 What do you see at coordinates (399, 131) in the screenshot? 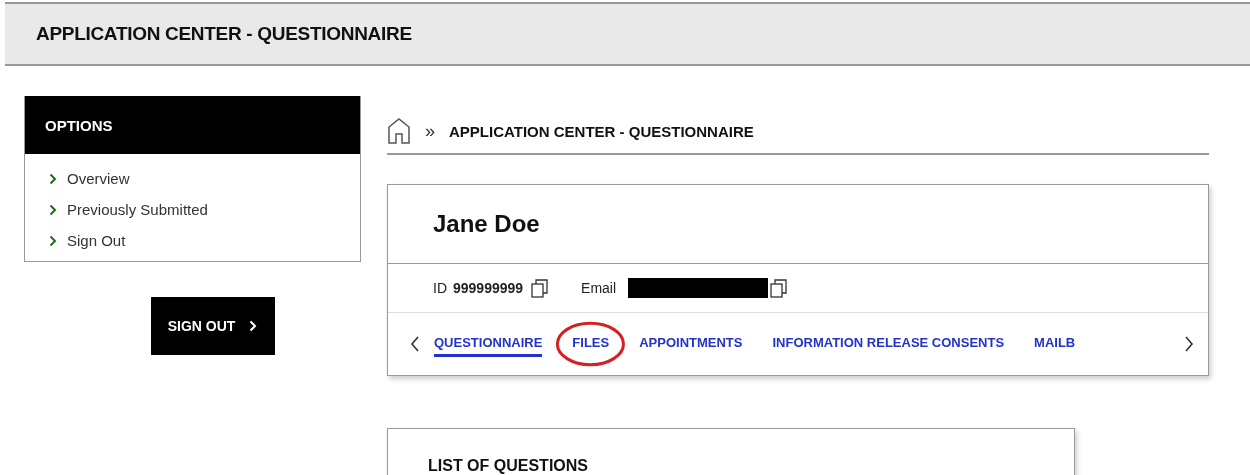
I see `home-icon` at bounding box center [399, 131].